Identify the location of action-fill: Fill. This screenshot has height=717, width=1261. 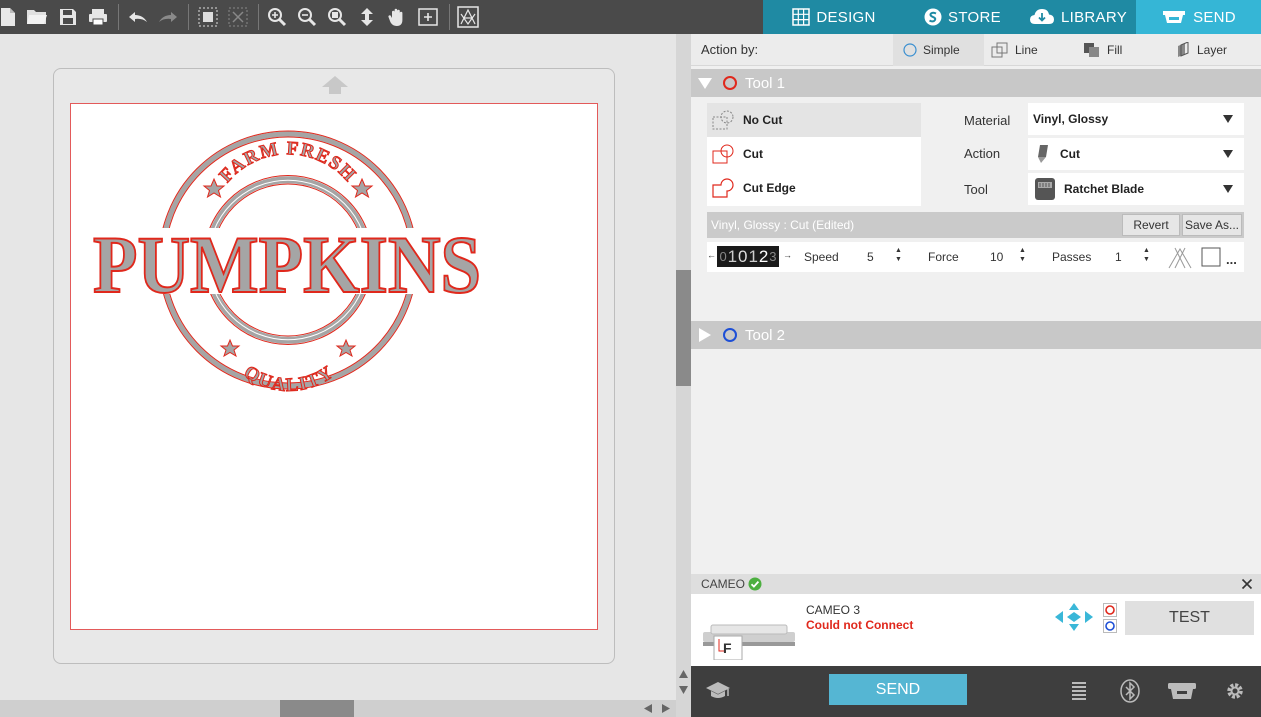
(1126, 50).